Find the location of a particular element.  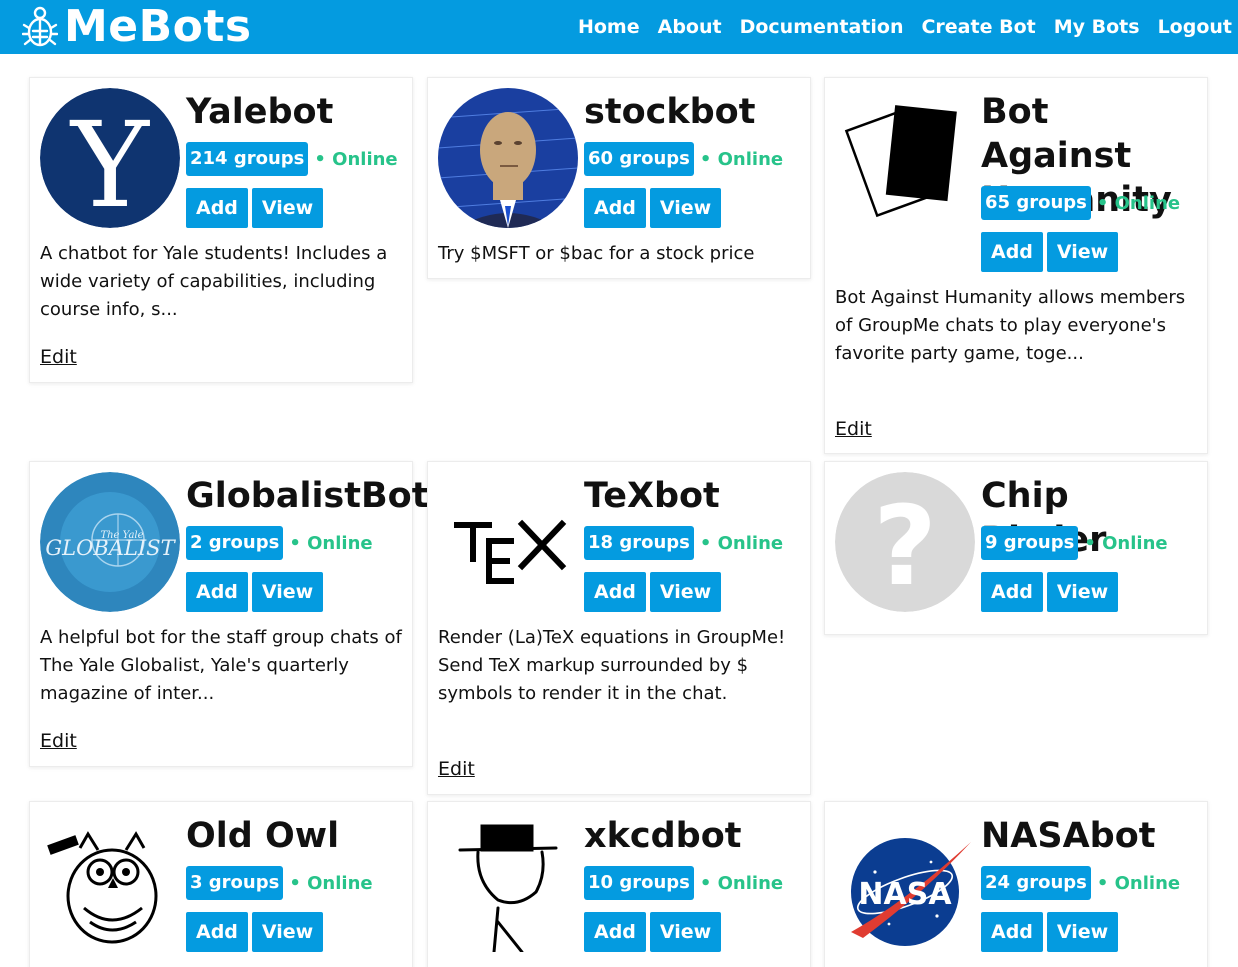

bot-avatar: Y is located at coordinates (110, 158).